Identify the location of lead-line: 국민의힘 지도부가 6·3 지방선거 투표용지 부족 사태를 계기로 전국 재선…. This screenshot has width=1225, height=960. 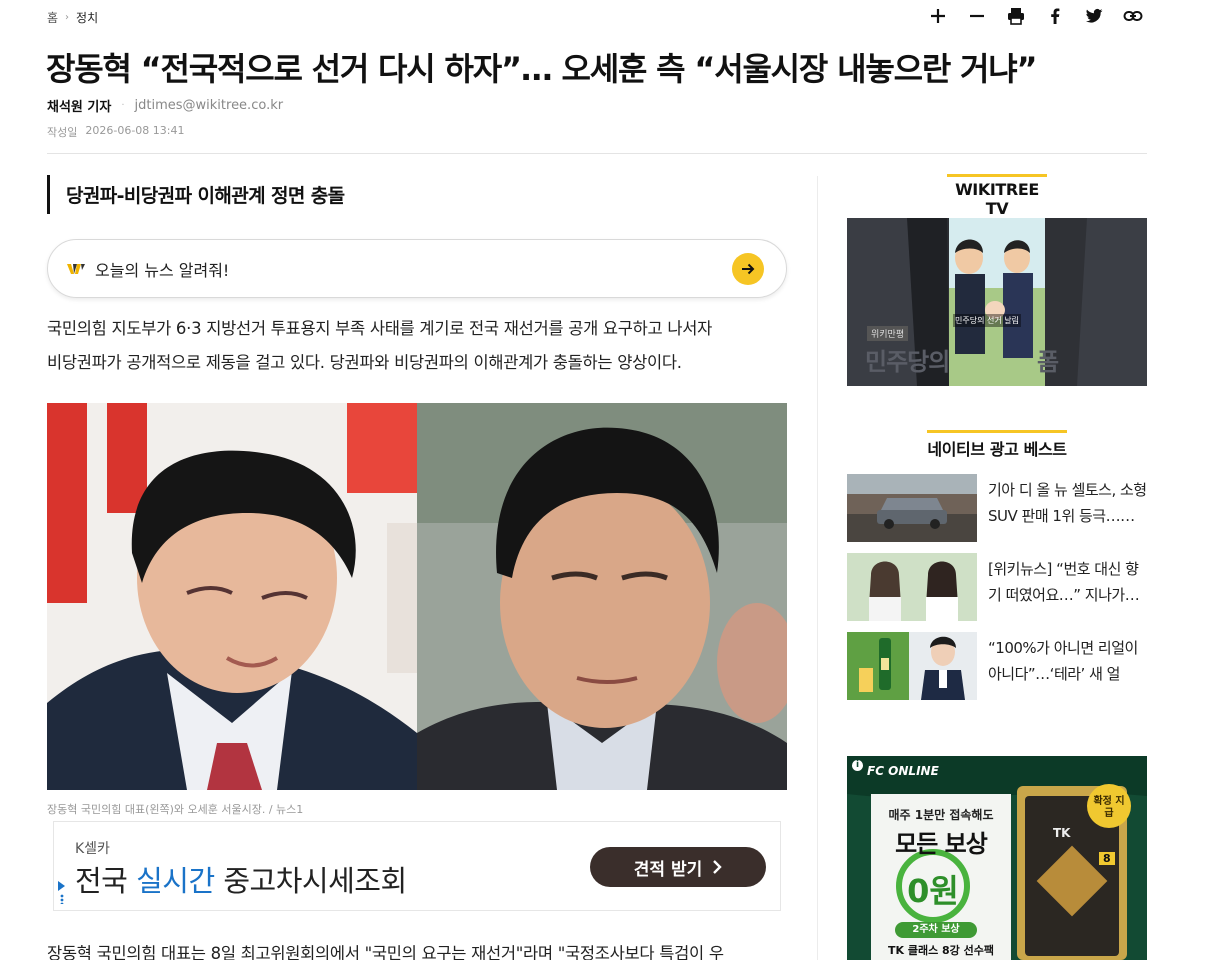
(379, 328).